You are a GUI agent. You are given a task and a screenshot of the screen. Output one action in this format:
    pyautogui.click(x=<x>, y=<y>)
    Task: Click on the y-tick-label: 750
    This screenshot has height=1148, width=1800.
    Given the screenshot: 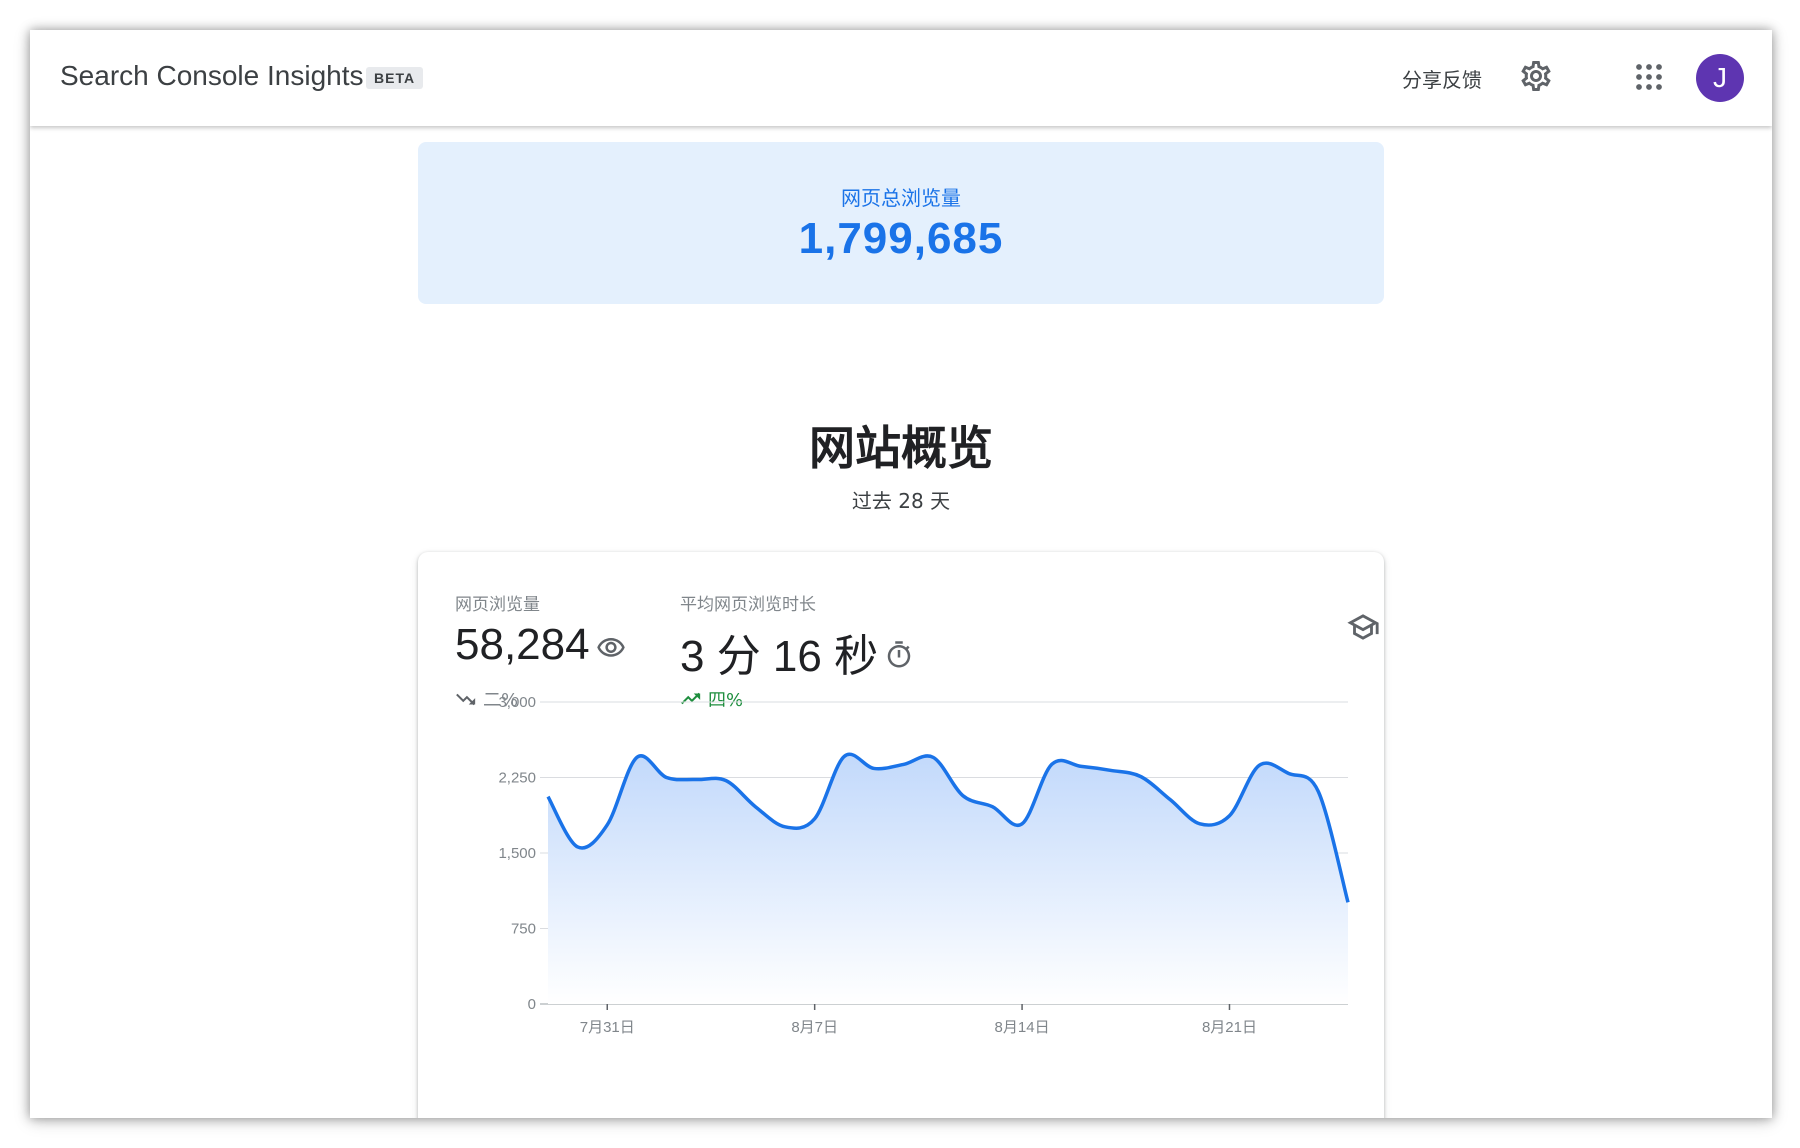 What is the action you would take?
    pyautogui.click(x=523, y=929)
    